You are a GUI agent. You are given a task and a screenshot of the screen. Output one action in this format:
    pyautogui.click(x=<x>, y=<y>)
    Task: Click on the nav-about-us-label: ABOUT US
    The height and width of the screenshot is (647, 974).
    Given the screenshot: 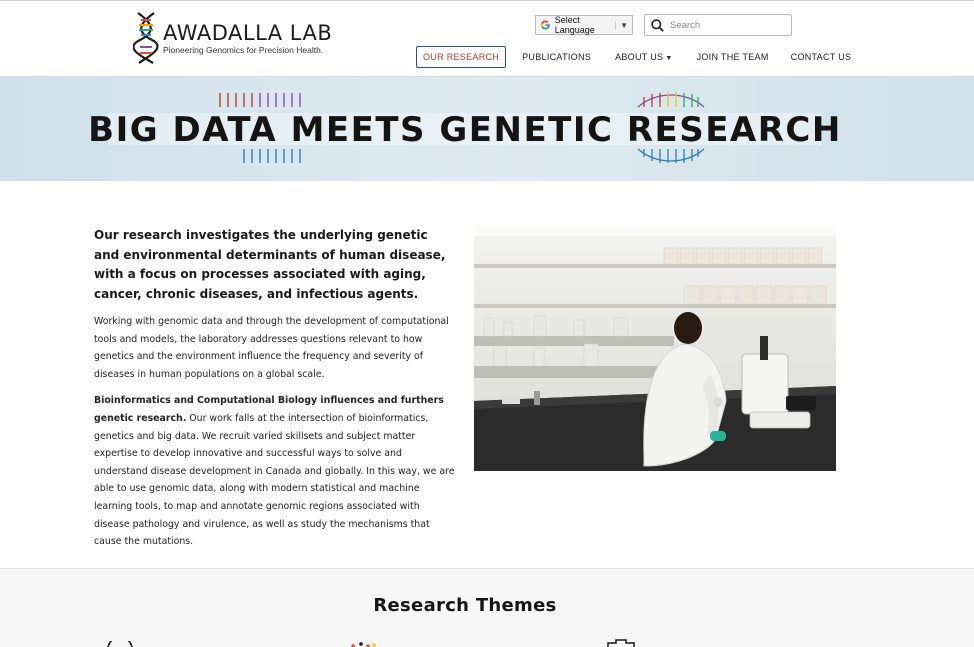 What is the action you would take?
    pyautogui.click(x=639, y=57)
    